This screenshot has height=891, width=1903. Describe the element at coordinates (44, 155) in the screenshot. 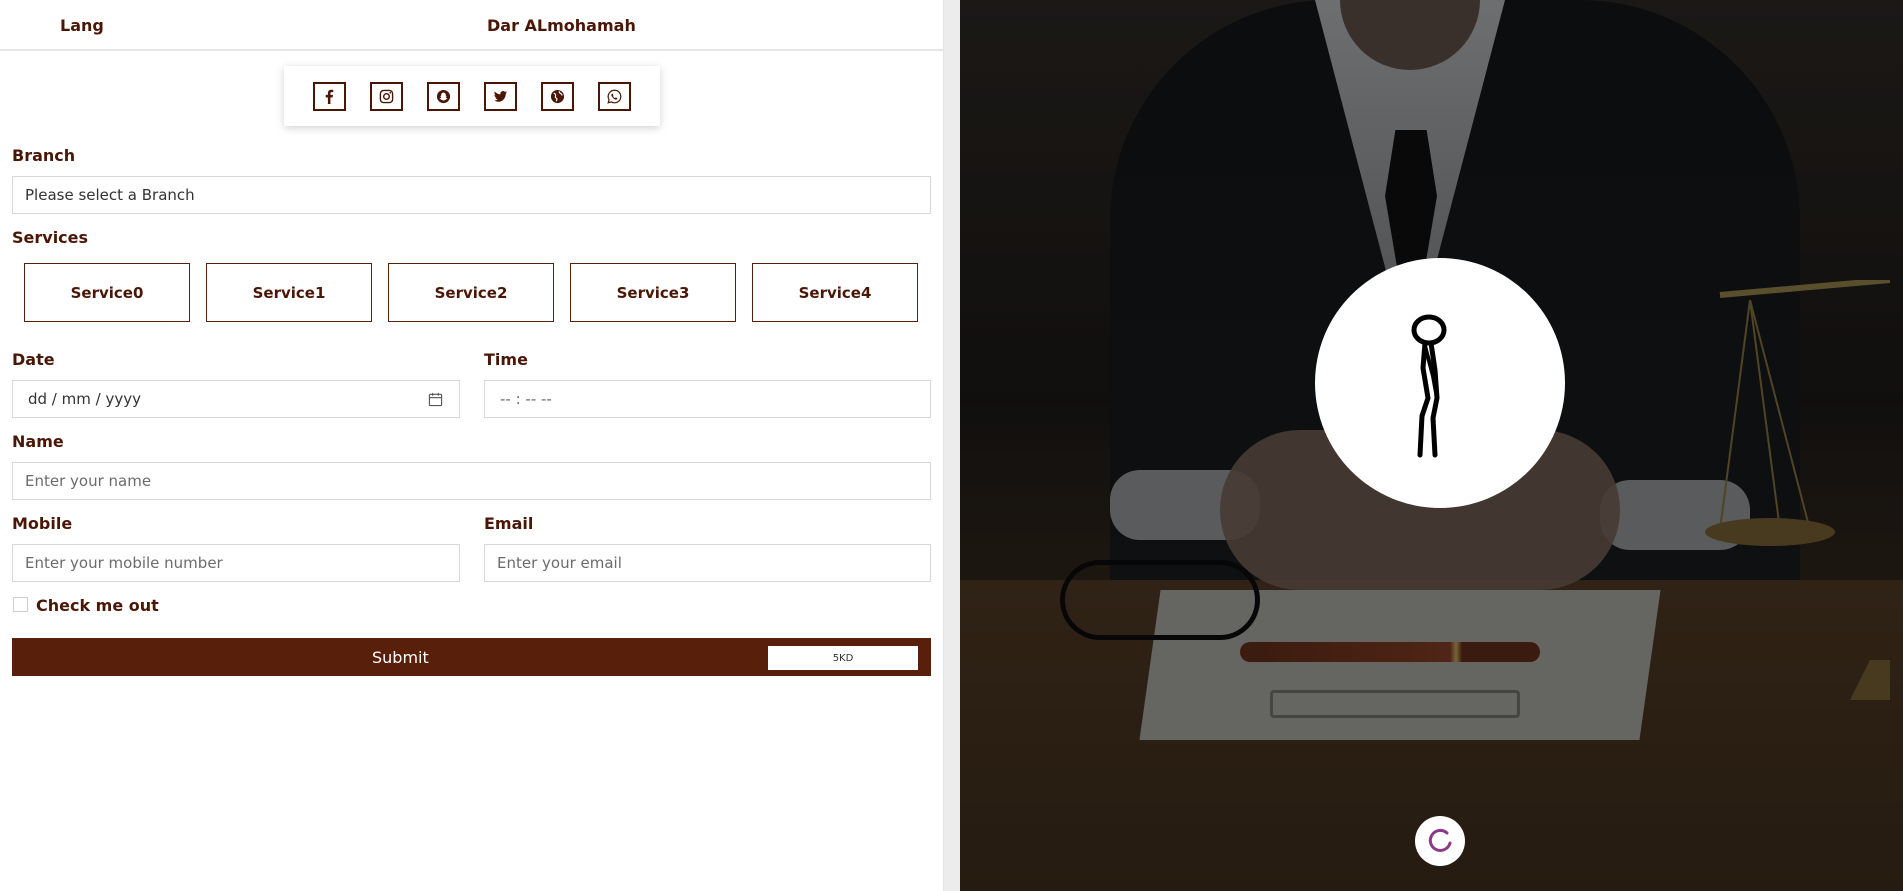

I see `branch-label: Branch` at that location.